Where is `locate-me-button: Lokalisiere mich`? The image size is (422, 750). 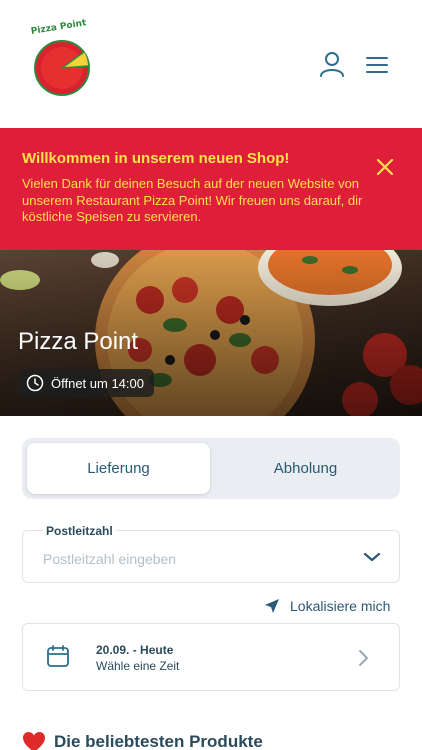 locate-me-button: Lokalisiere mich is located at coordinates (327, 606).